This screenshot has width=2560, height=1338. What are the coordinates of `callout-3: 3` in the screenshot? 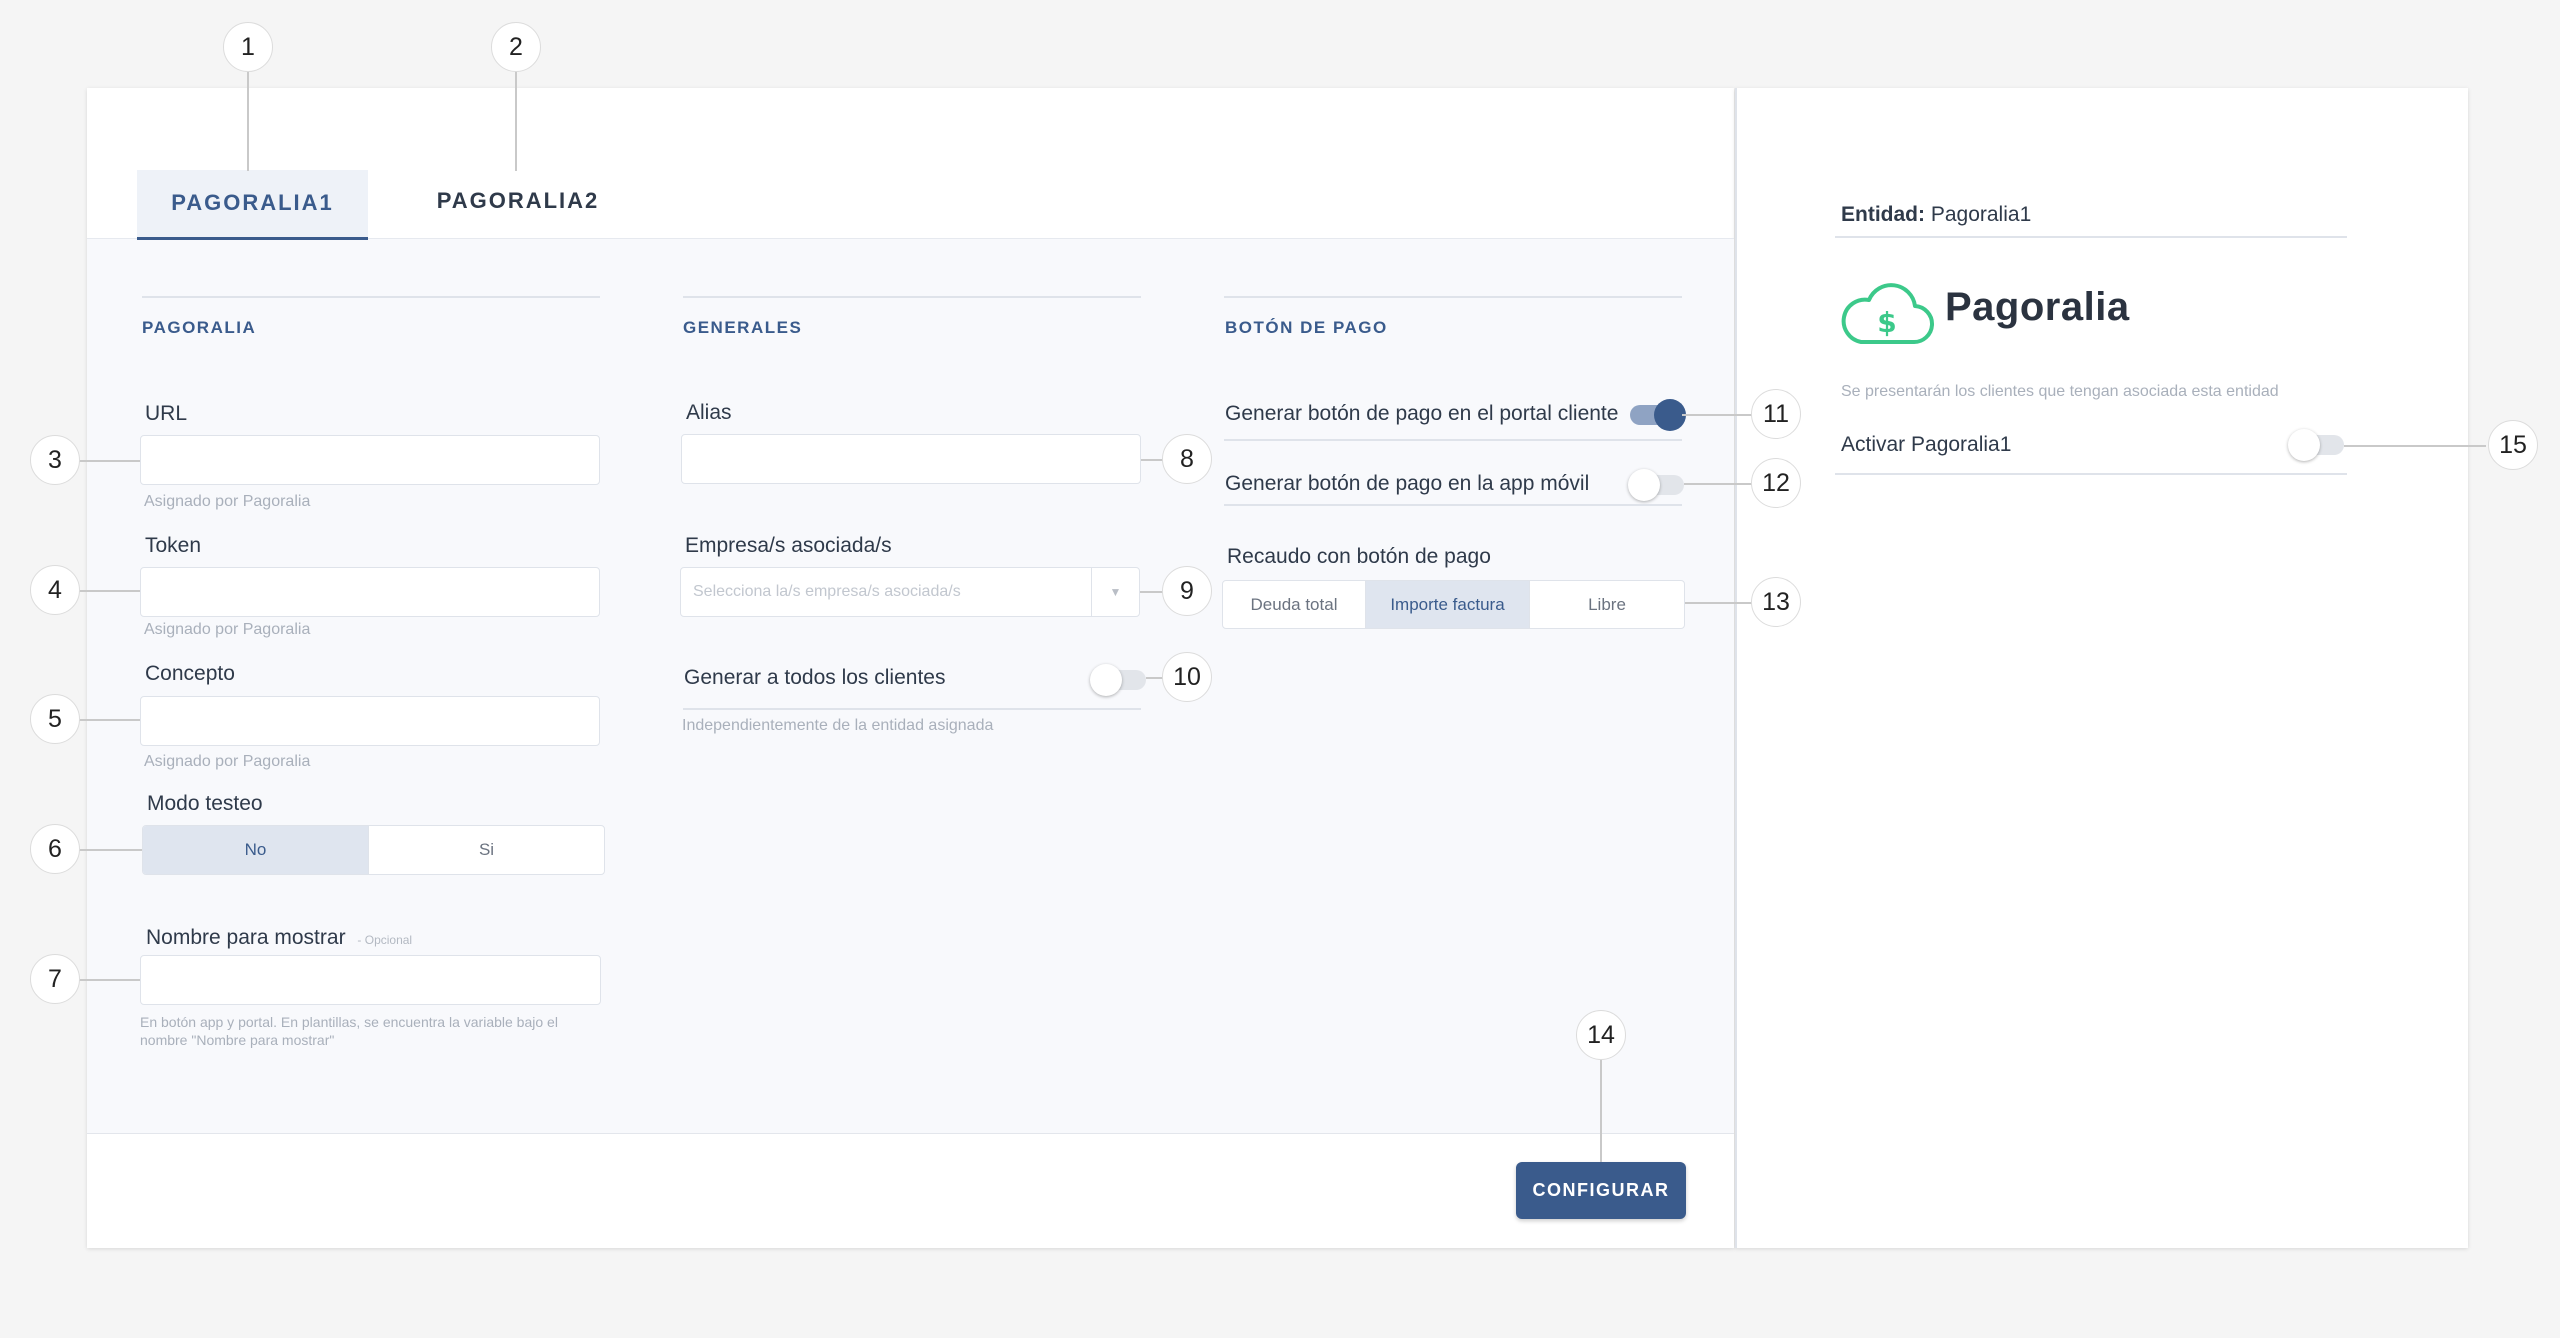 It's located at (55, 460).